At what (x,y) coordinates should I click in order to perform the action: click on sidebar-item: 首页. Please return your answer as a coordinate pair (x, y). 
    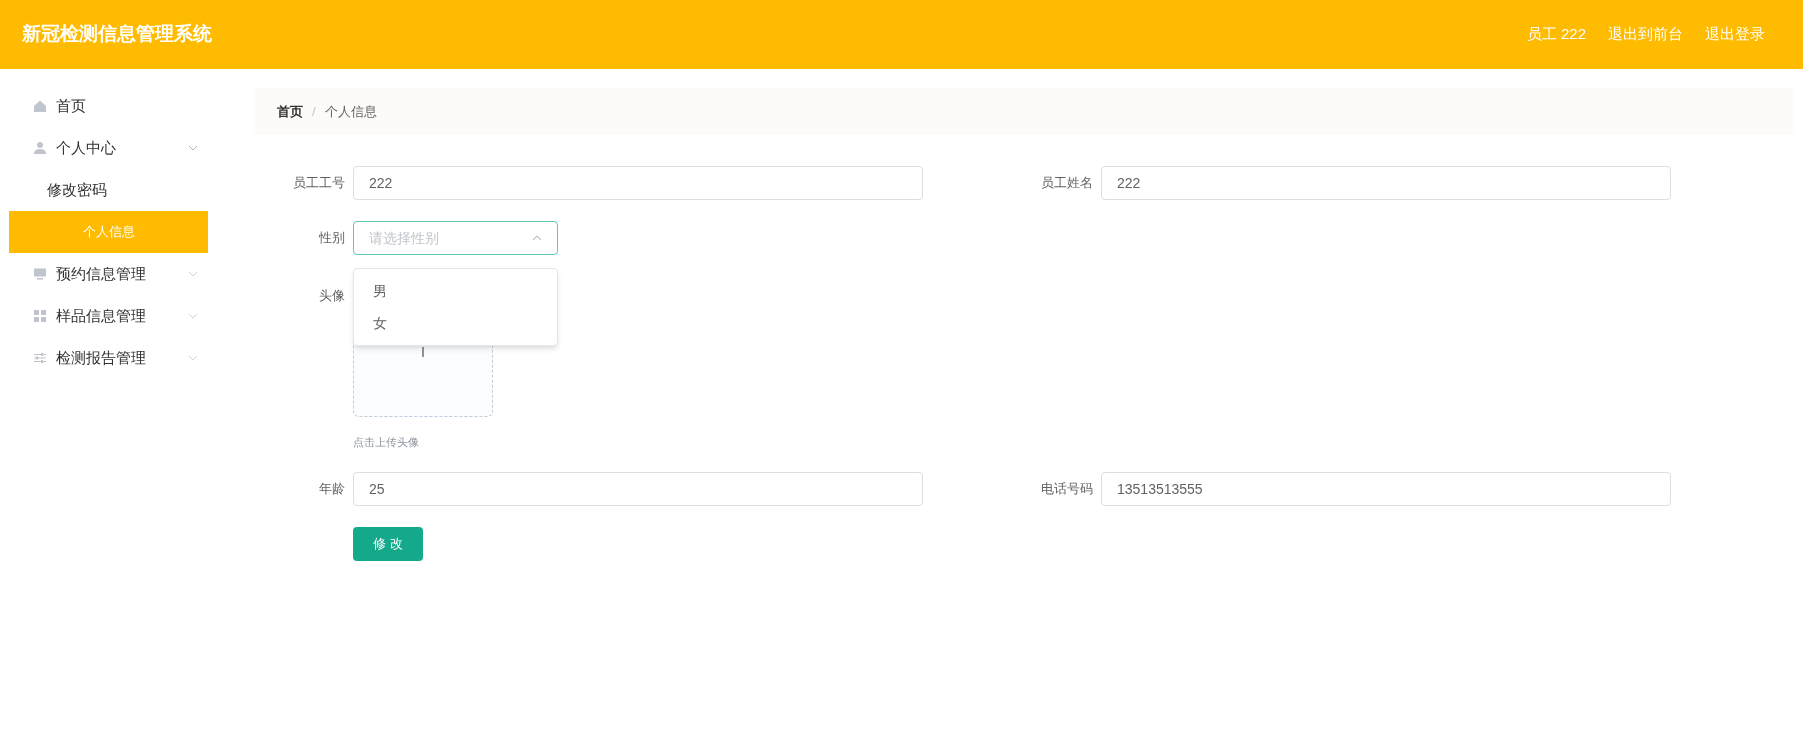
    Looking at the image, I should click on (104, 106).